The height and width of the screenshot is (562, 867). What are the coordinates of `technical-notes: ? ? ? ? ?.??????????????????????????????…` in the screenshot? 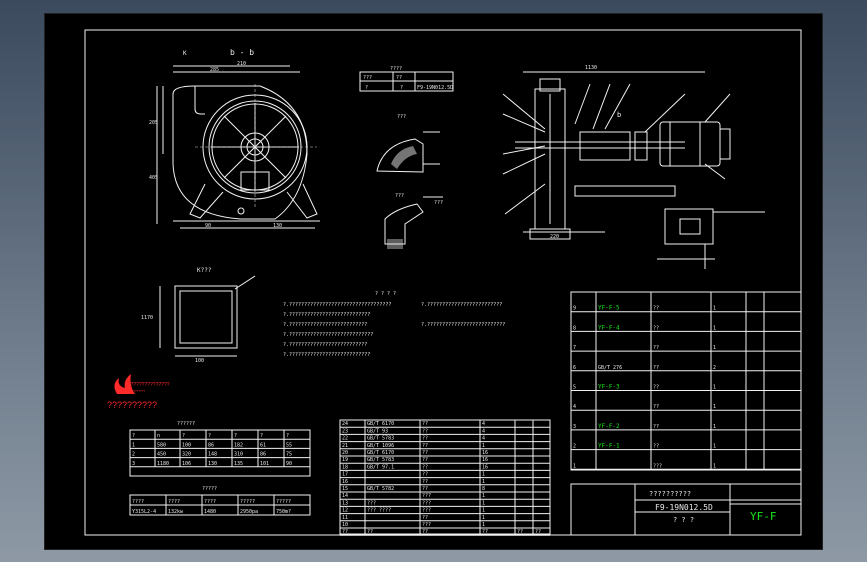 It's located at (394, 324).